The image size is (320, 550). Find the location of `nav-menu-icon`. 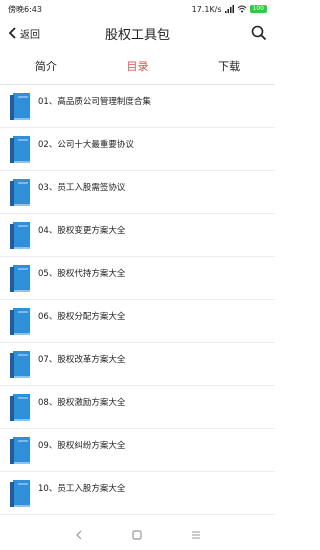

nav-menu-icon is located at coordinates (195, 535).